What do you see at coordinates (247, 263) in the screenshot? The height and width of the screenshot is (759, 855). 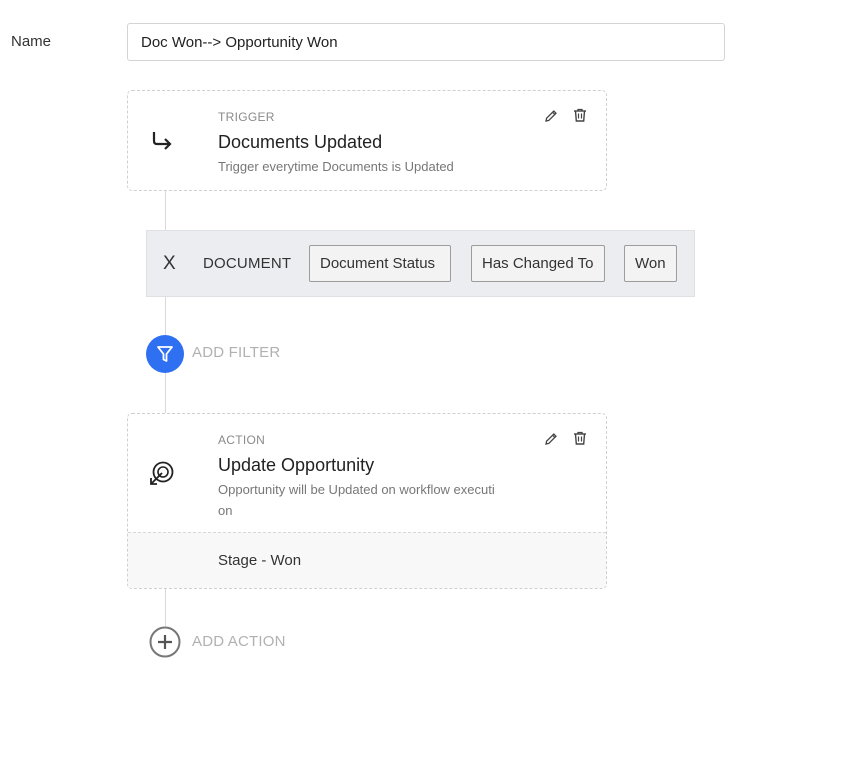 I see `filter-entity-label: DOCUMENT` at bounding box center [247, 263].